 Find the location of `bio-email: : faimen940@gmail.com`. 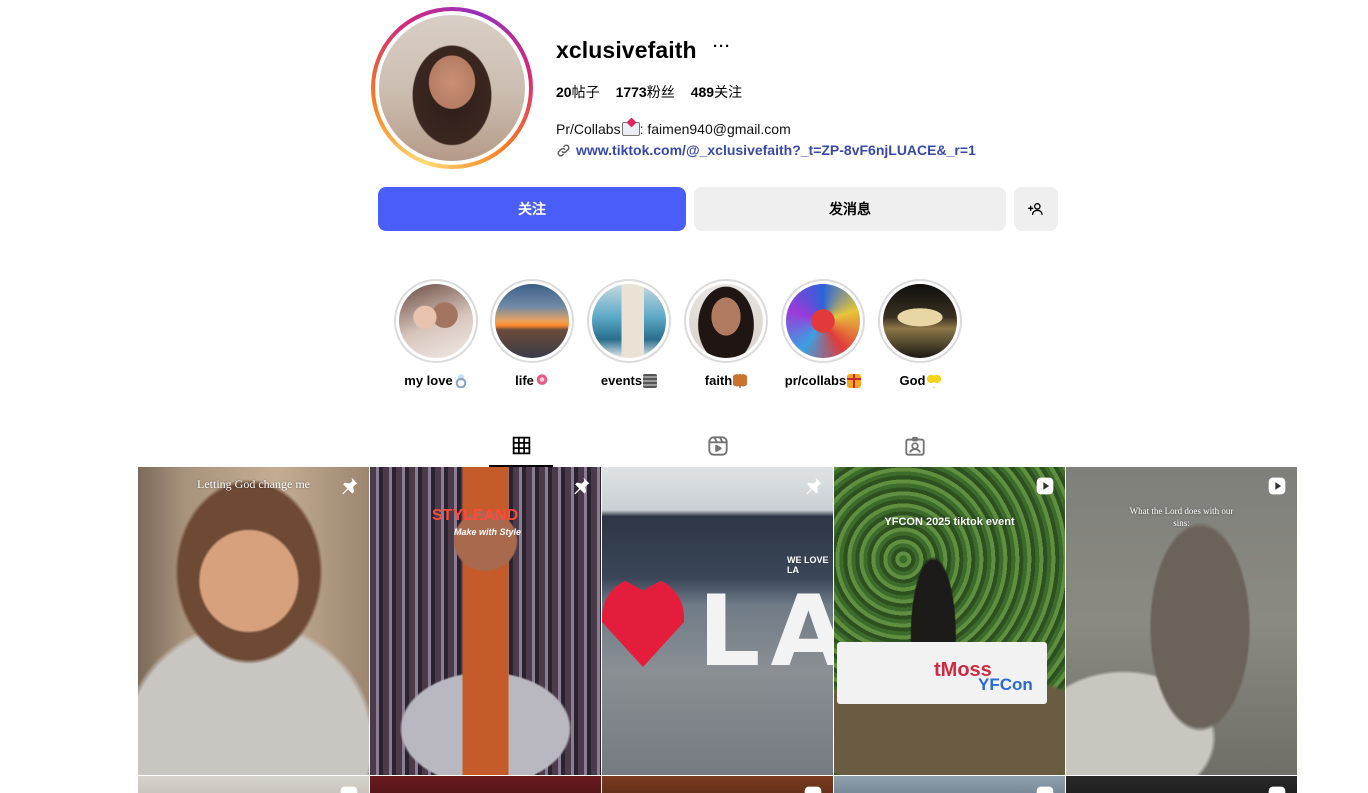

bio-email: : faimen940@gmail.com is located at coordinates (715, 129).